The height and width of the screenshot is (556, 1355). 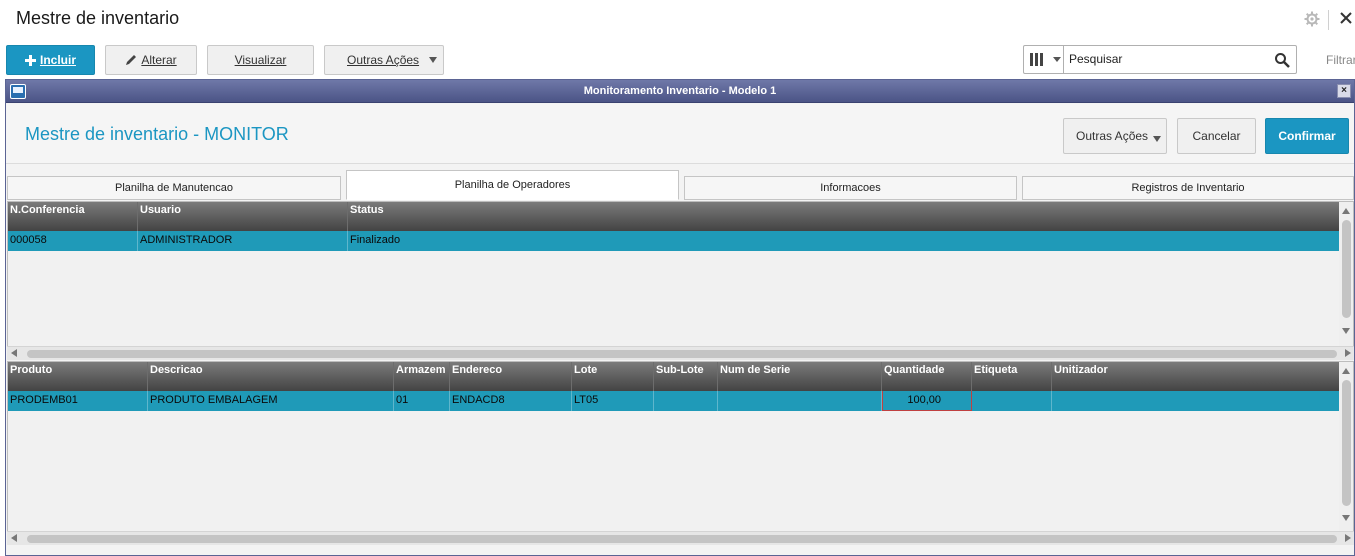 I want to click on incluir-button: Incluir, so click(x=50, y=60).